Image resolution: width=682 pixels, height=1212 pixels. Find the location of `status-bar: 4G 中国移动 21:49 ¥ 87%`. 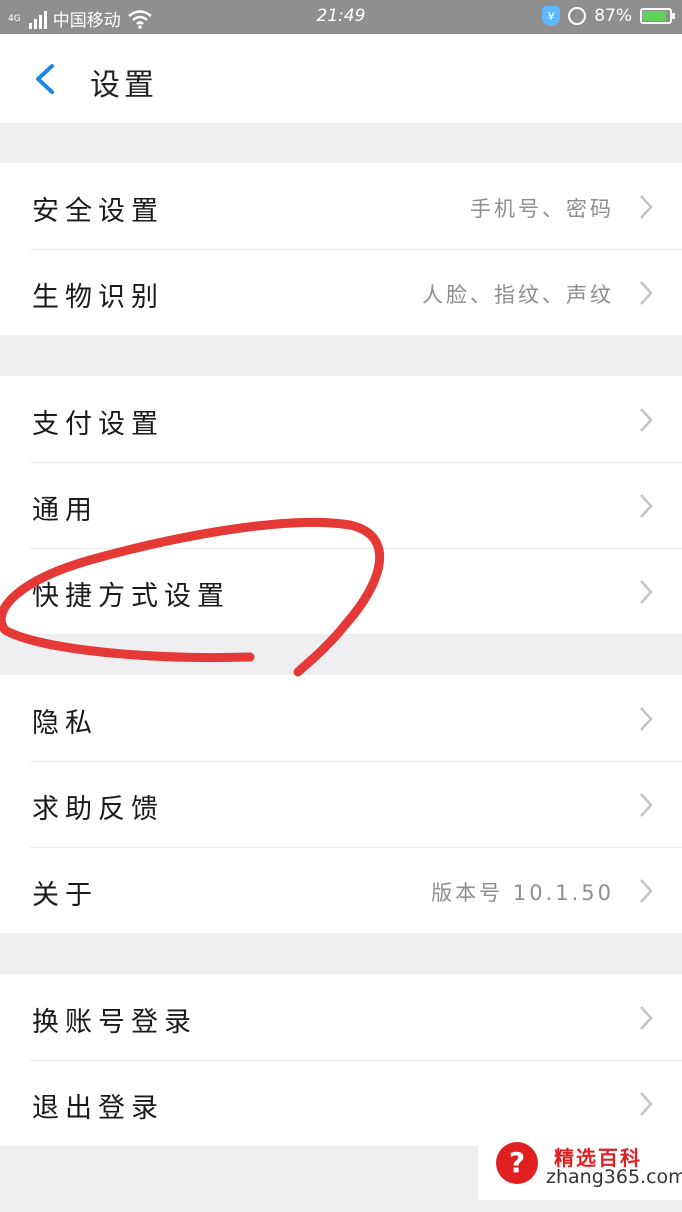

status-bar: 4G 中国移动 21:49 ¥ 87% is located at coordinates (341, 17).